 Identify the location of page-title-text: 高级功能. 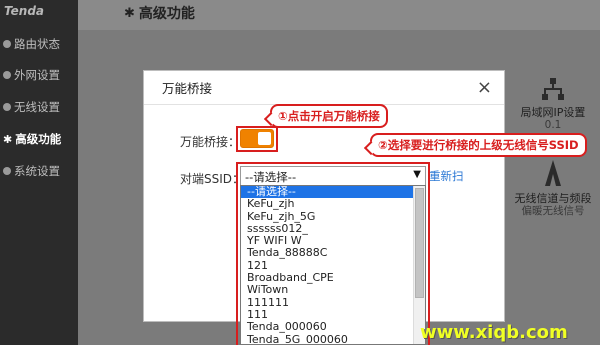
(166, 14).